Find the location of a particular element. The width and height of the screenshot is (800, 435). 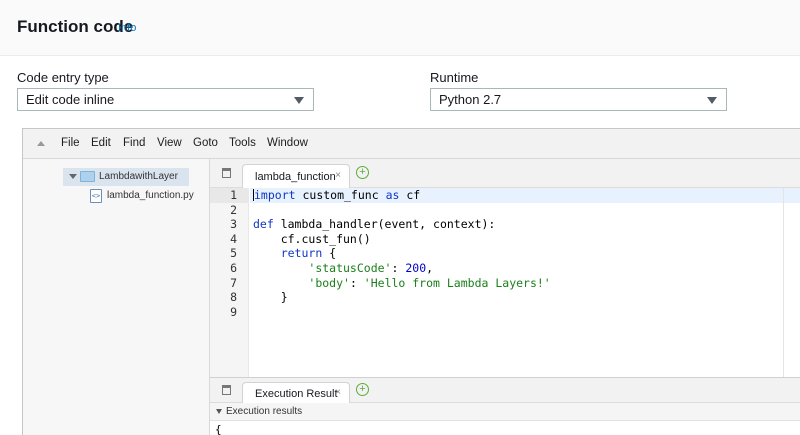

result-tabbar: Execution Result × + is located at coordinates (505, 391).